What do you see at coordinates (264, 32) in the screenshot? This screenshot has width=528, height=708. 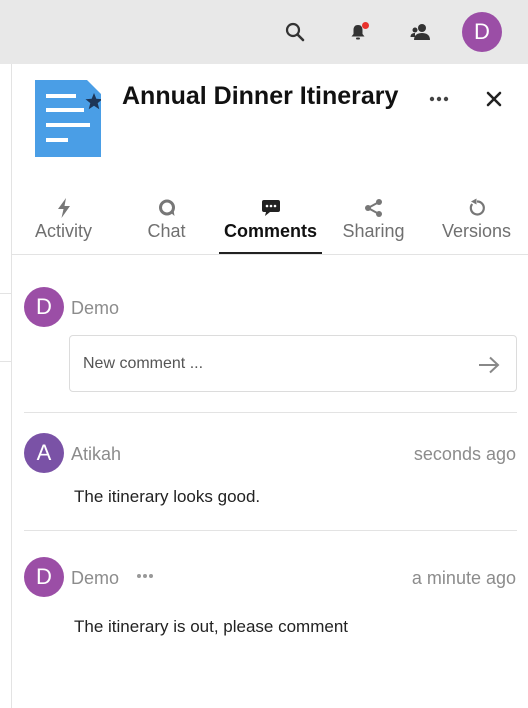 I see `top-bar: D` at bounding box center [264, 32].